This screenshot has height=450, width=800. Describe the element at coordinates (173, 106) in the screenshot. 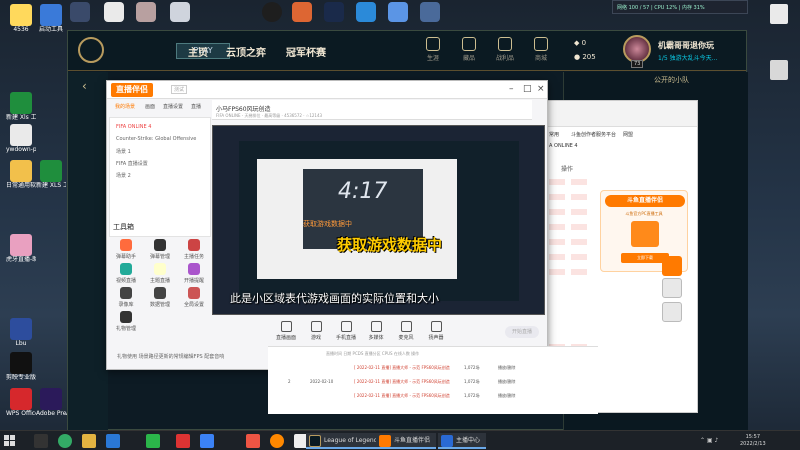

I see `tab-settings: 直播设置` at that location.